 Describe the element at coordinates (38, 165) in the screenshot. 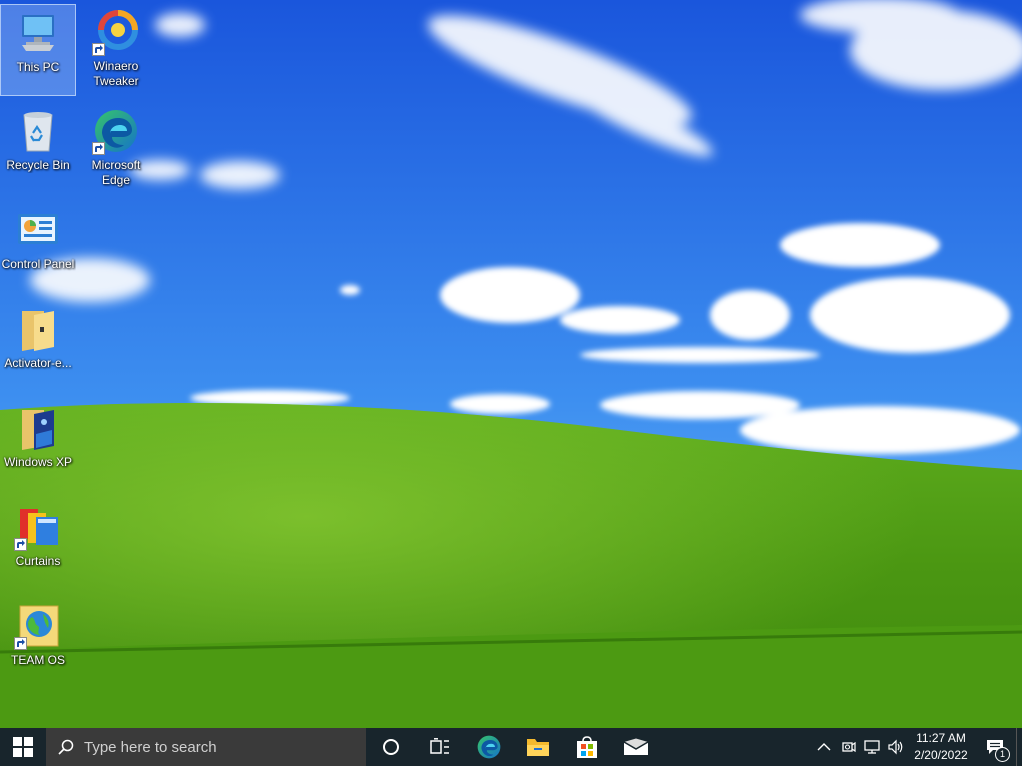

I see `desktop-icon-label: Recycle Bin` at that location.